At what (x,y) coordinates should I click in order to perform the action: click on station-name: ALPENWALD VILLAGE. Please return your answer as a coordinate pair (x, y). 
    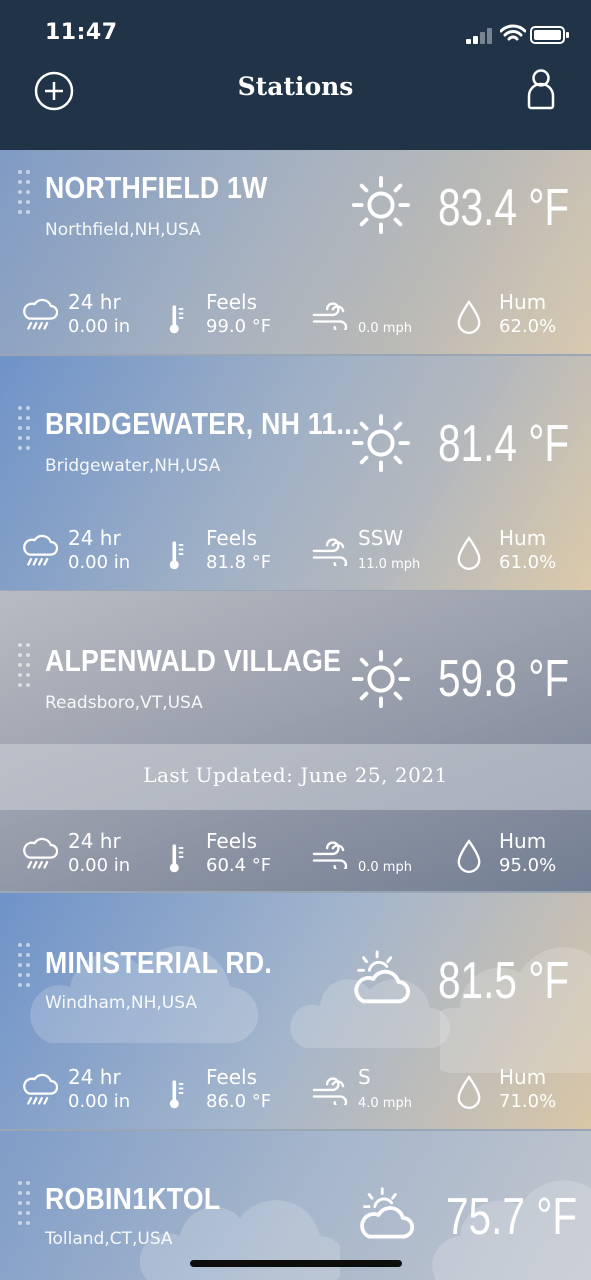
    Looking at the image, I should click on (193, 660).